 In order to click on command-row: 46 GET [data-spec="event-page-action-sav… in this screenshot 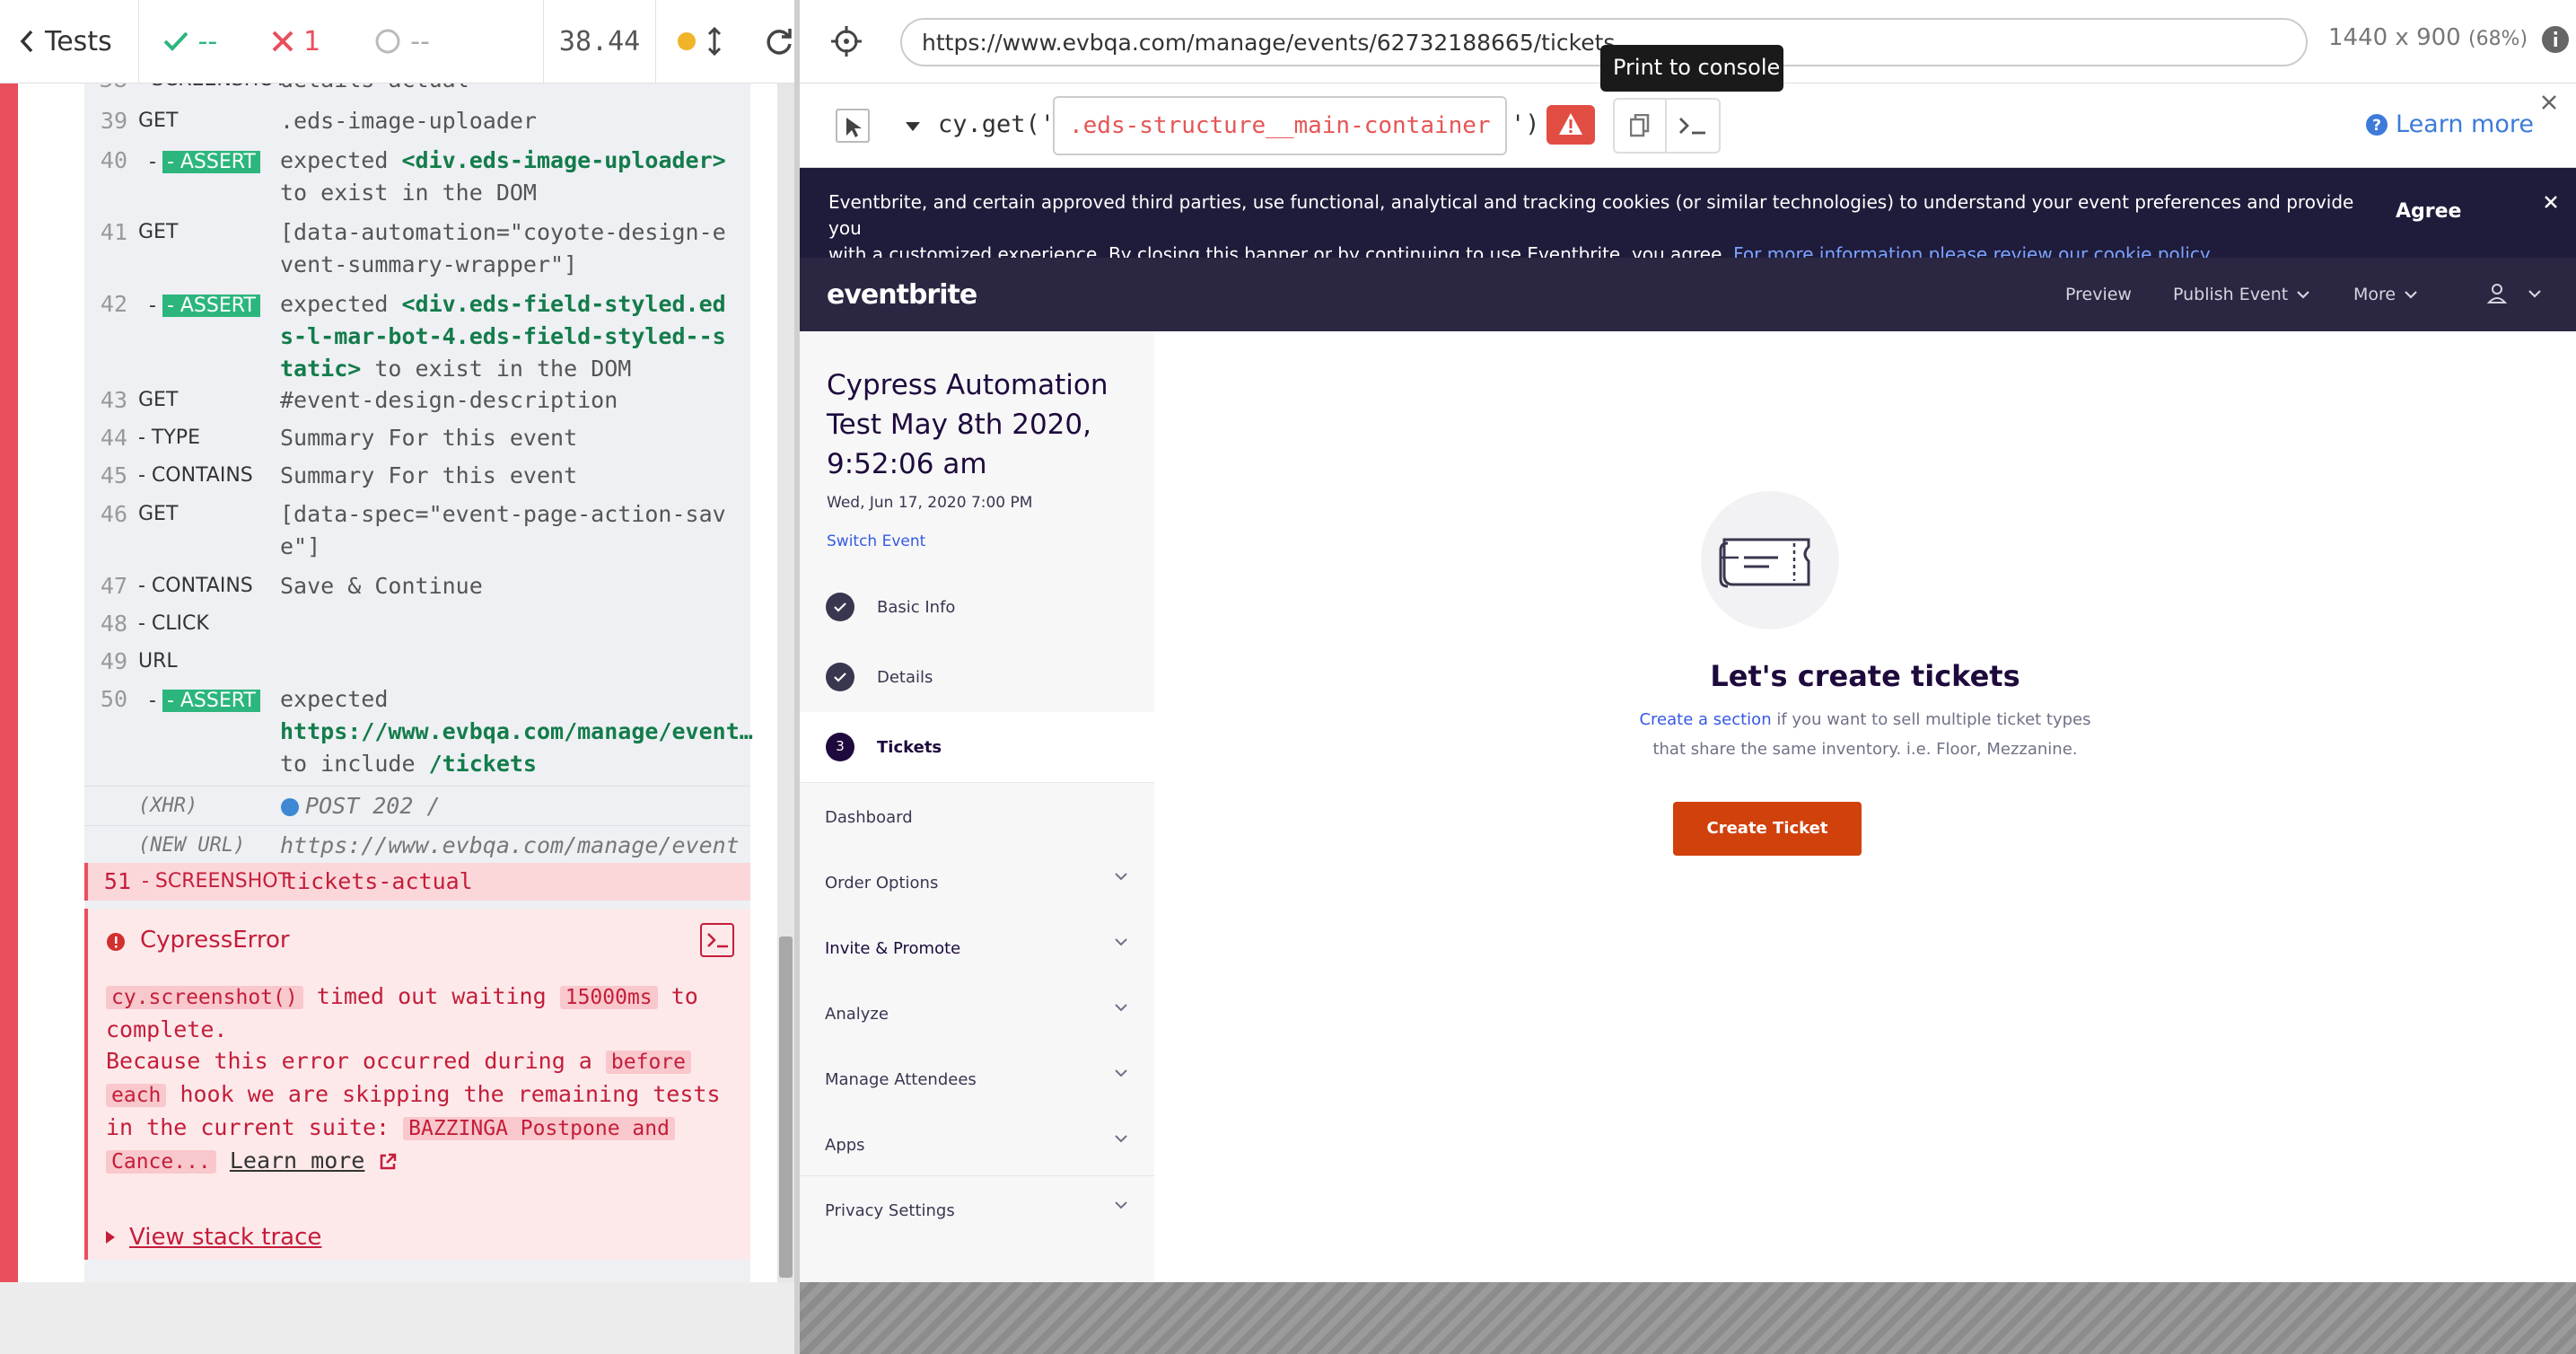, I will do `click(417, 532)`.